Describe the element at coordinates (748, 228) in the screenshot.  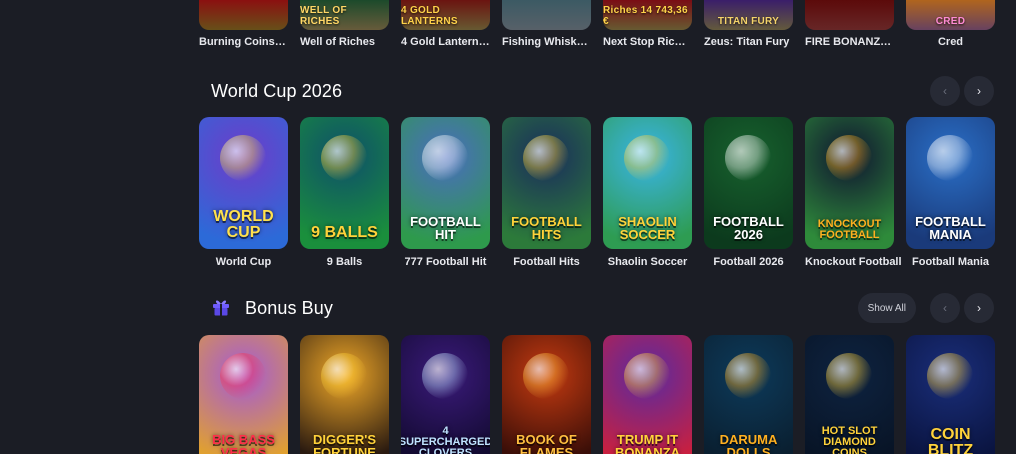
I see `game-art-text: FOOTBALL 2026` at that location.